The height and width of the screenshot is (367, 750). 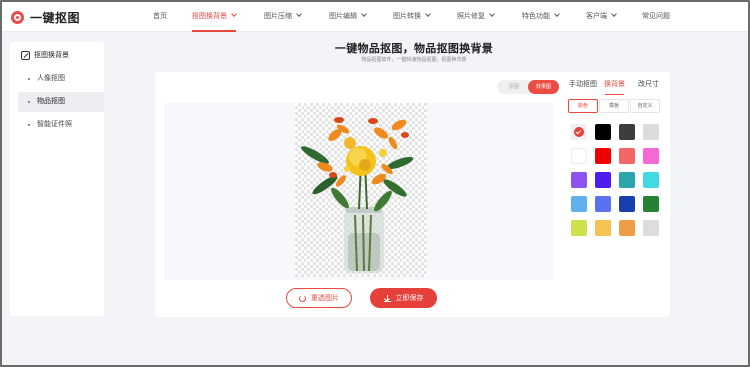 What do you see at coordinates (414, 49) in the screenshot?
I see `page-title: 一键物品抠图，物品抠图换背景` at bounding box center [414, 49].